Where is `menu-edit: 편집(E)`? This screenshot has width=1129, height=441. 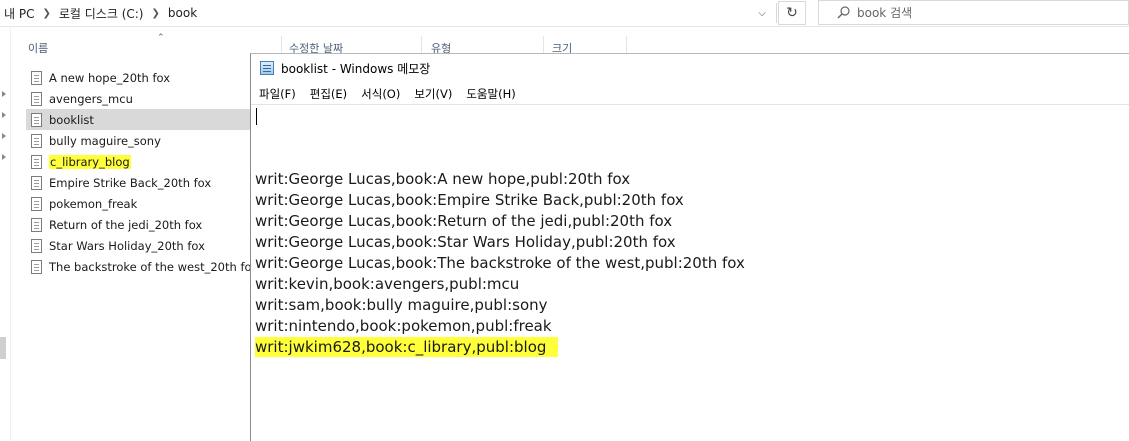 menu-edit: 편집(E) is located at coordinates (328, 94).